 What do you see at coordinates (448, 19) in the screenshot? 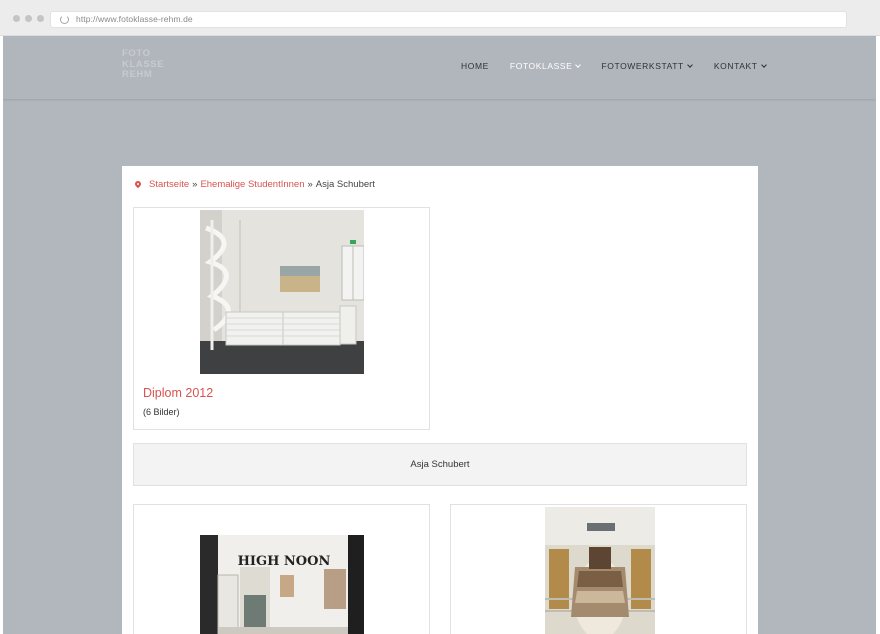
I see `address-bar: http://www.fotoklasse-rehm.de` at bounding box center [448, 19].